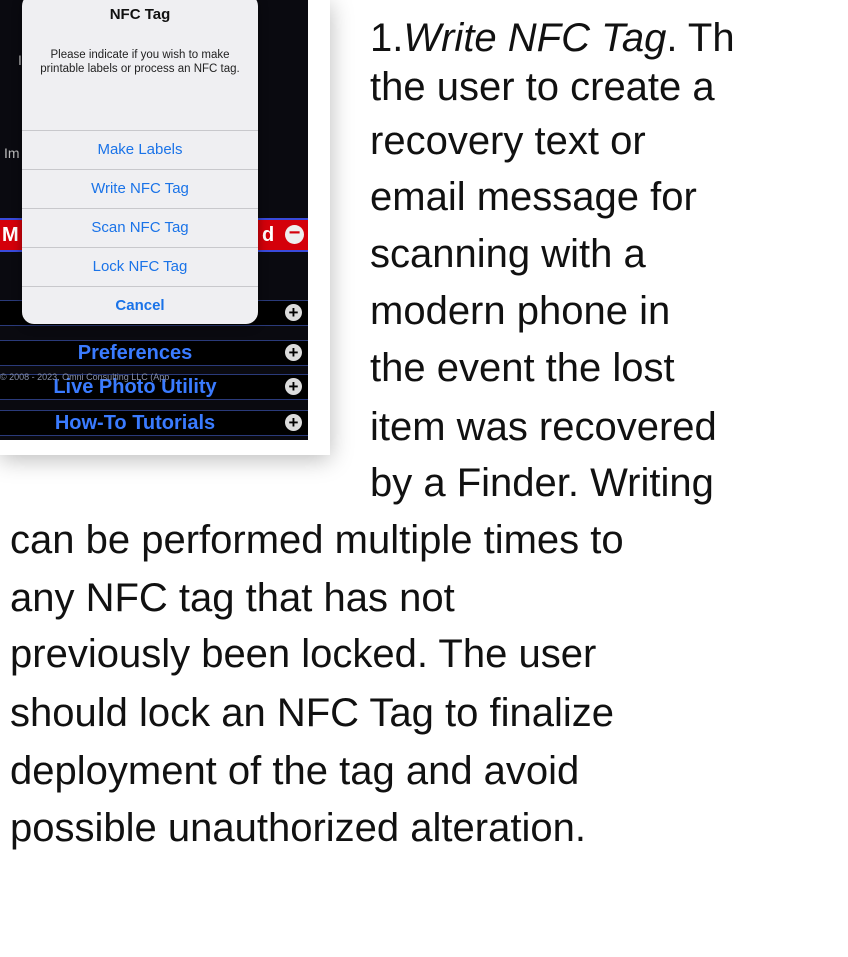  Describe the element at coordinates (140, 188) in the screenshot. I see `write-nfc-tag-button: Write NFC Tag` at that location.